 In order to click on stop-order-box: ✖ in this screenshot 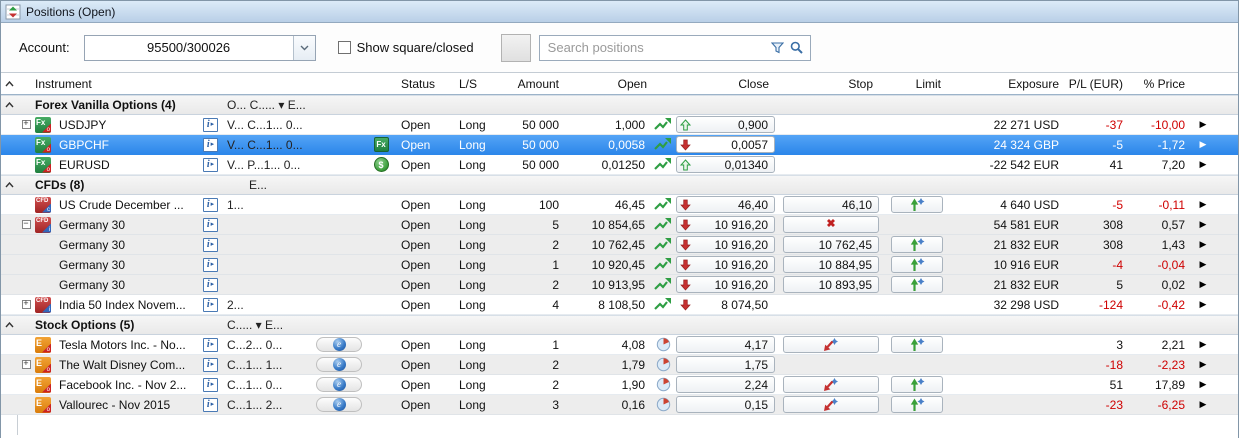, I will do `click(831, 224)`.